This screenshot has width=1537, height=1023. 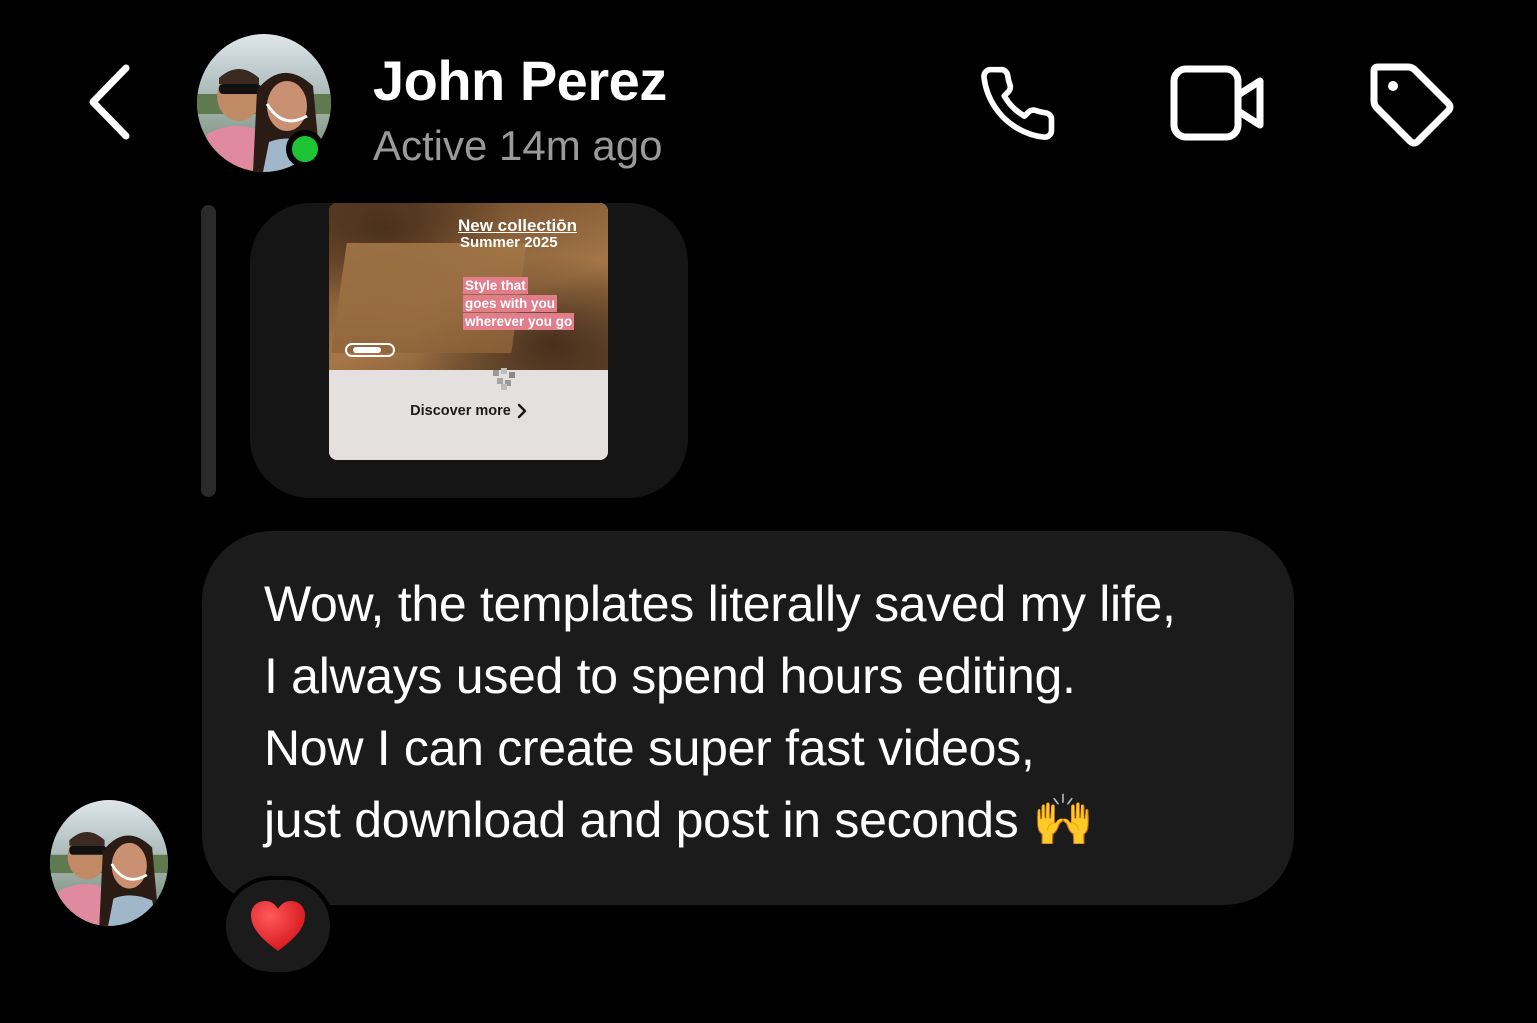 What do you see at coordinates (460, 411) in the screenshot?
I see `discover-more-label: Discover more` at bounding box center [460, 411].